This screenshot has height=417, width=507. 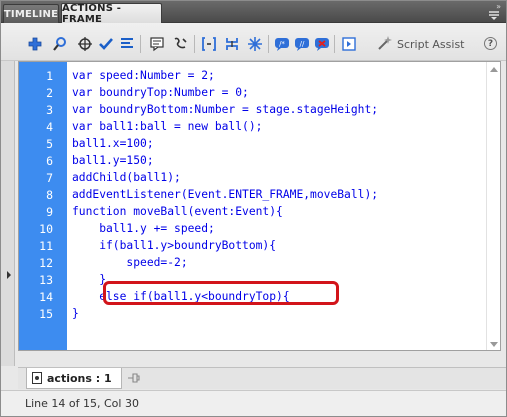 What do you see at coordinates (322, 44) in the screenshot?
I see `remove-comment-icon` at bounding box center [322, 44].